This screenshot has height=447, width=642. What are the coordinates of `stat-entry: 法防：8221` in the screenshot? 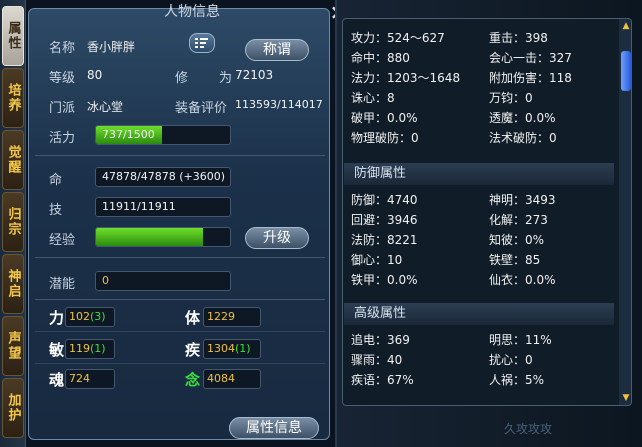 It's located at (384, 240).